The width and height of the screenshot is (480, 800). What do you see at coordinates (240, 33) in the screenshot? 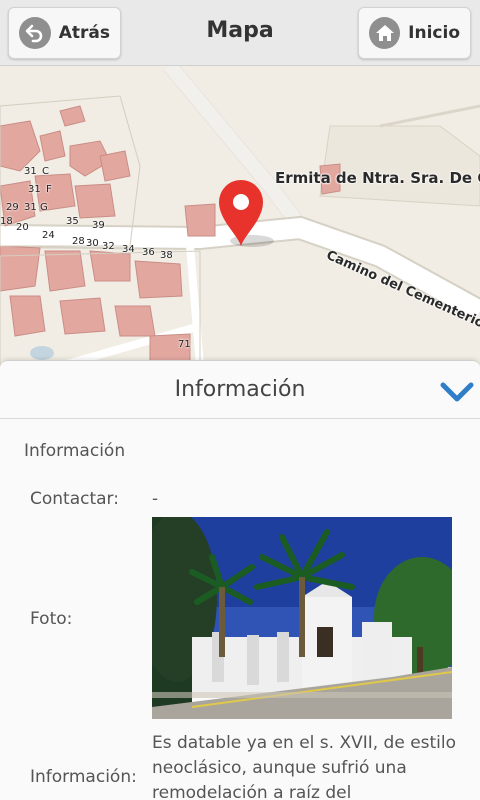
I see `header-bar: Atrás Mapa Inicio` at bounding box center [240, 33].